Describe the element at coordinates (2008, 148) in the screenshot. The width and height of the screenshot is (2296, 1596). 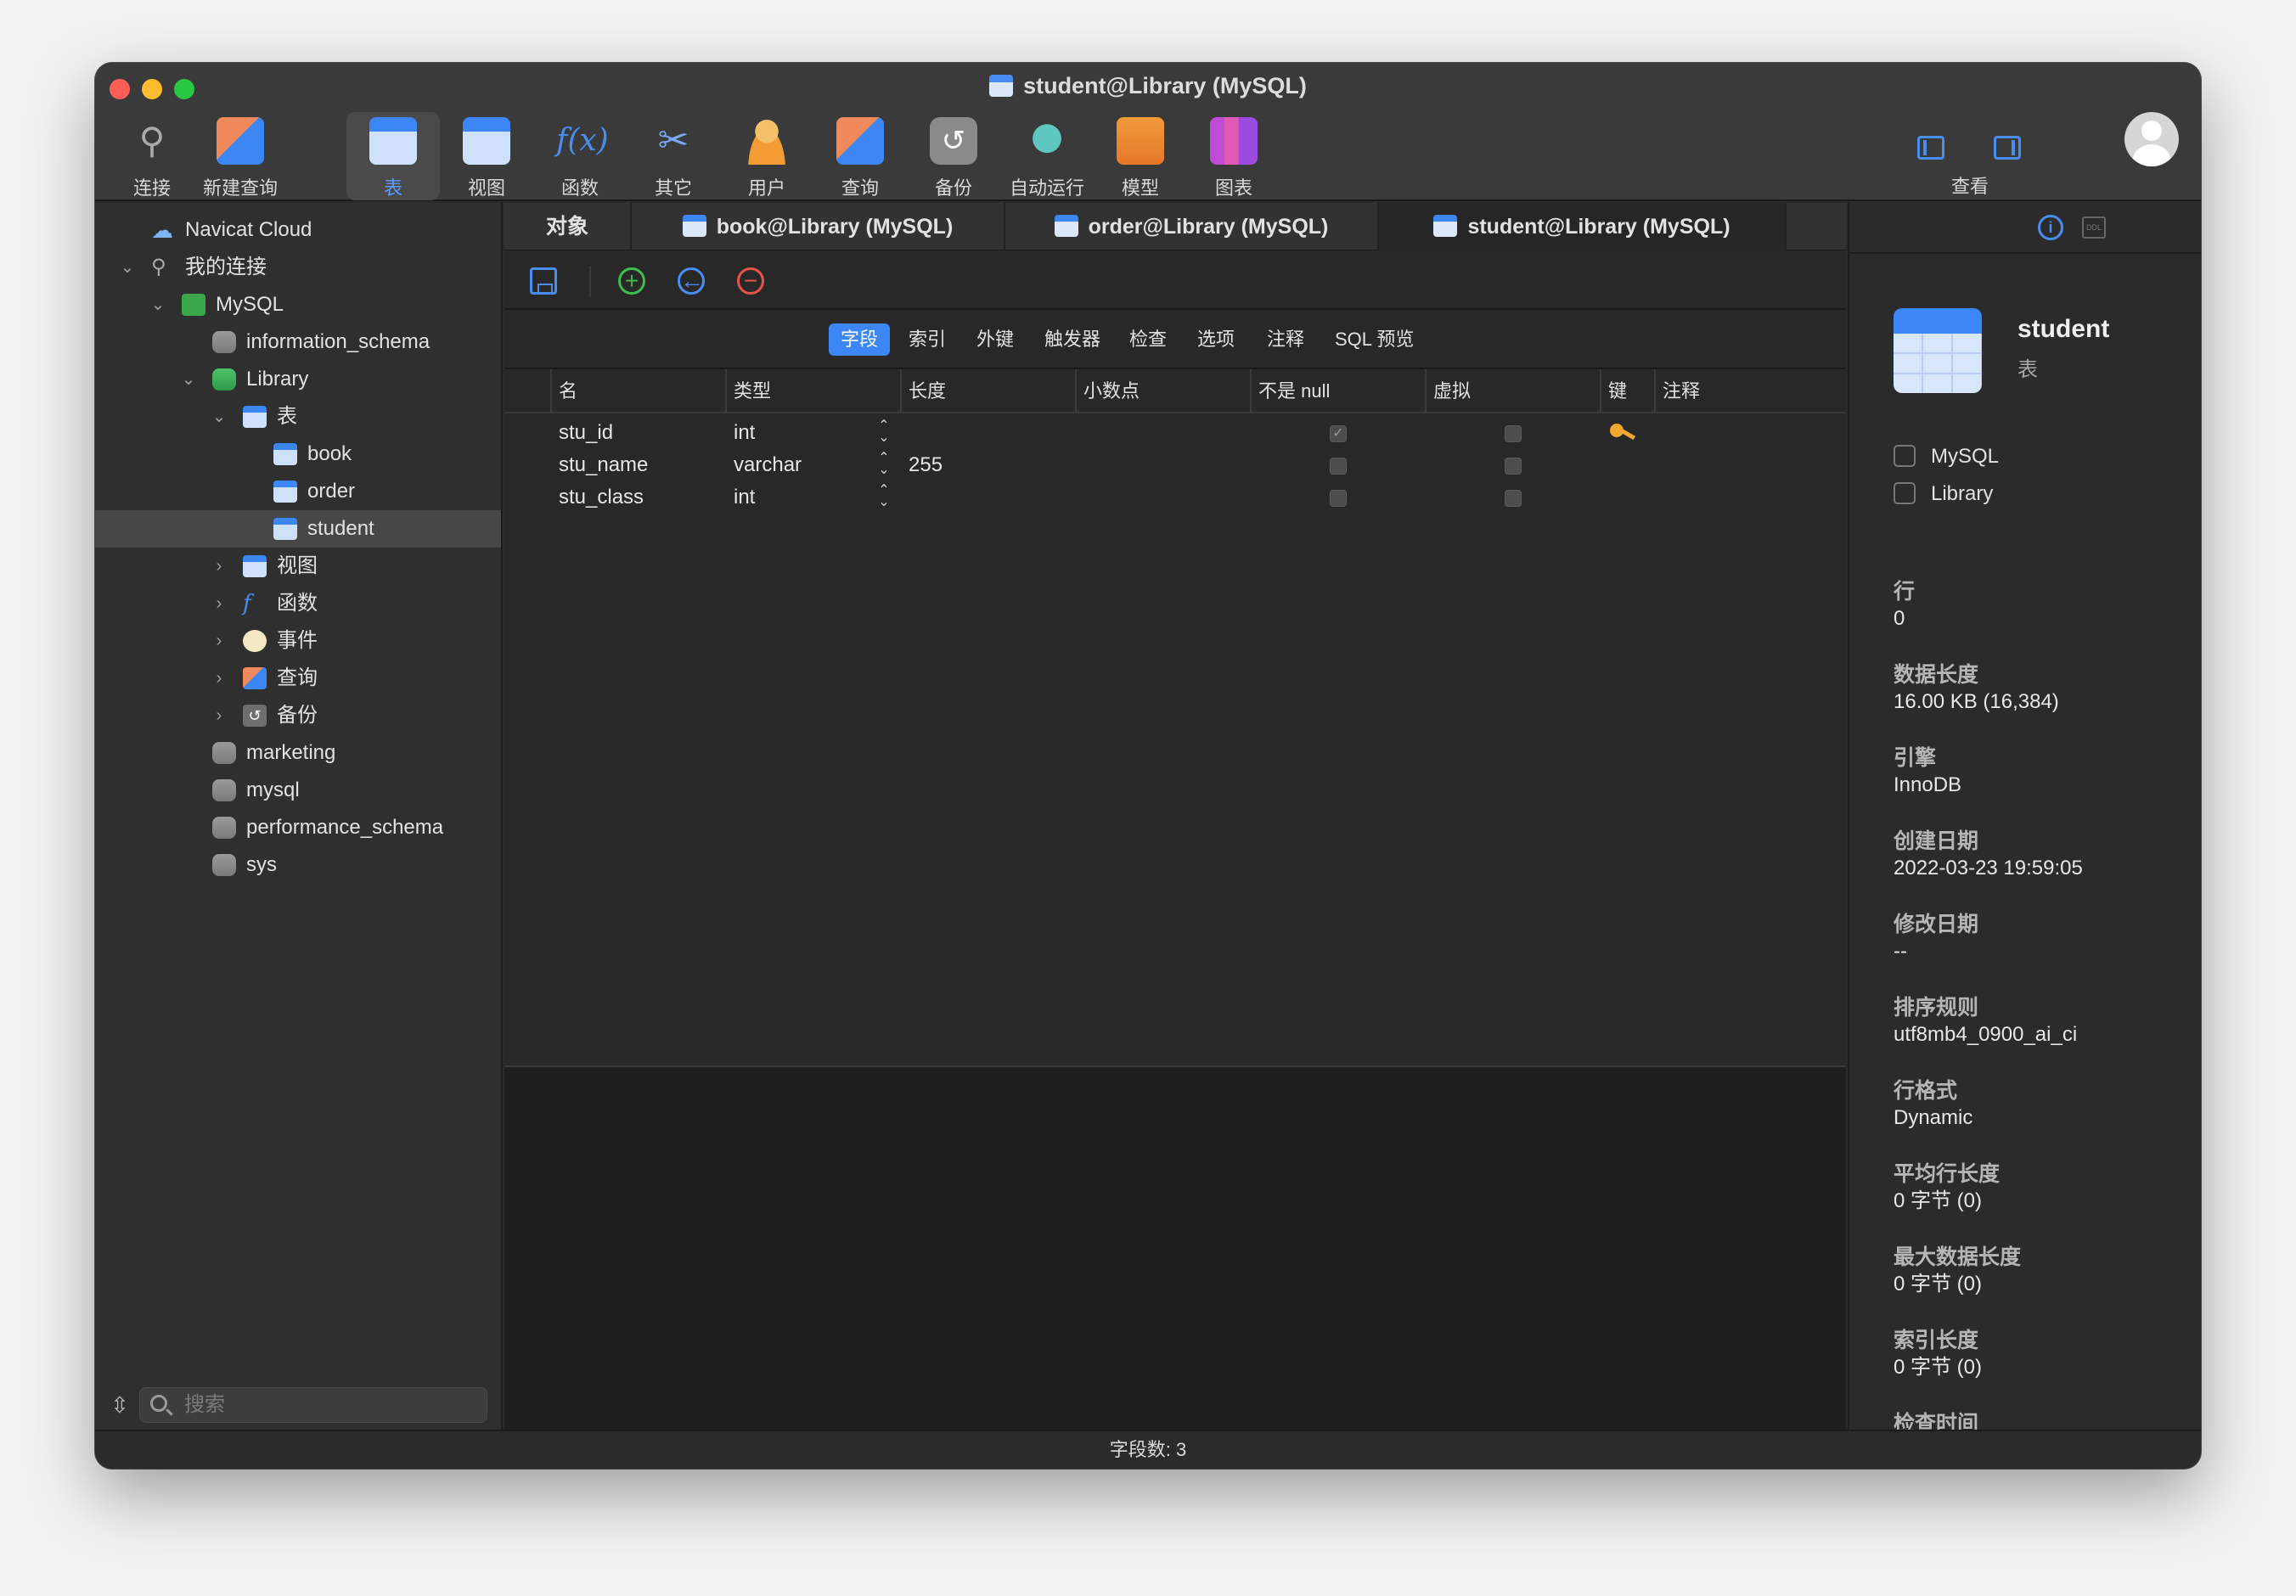
I see `toggle-info-panel-icon` at that location.